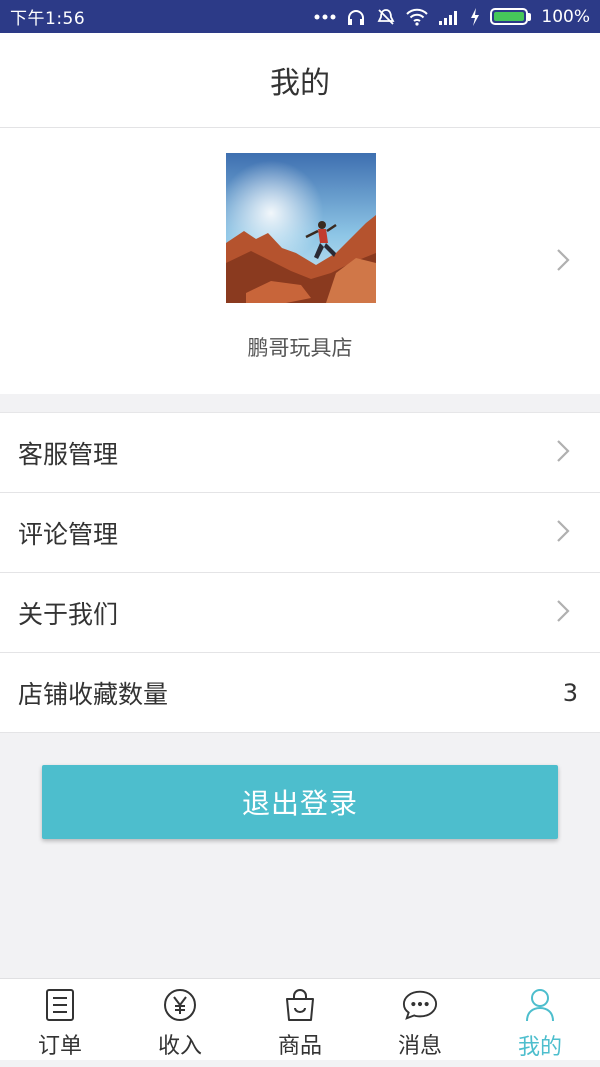  What do you see at coordinates (300, 1004) in the screenshot?
I see `shopping-bag-icon` at bounding box center [300, 1004].